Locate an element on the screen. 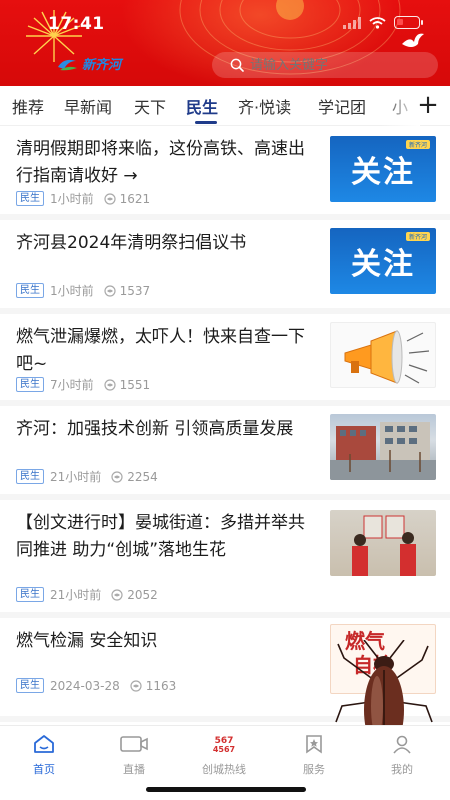 This screenshot has height=800, width=450. article-meta: 民生 21小时前 2254 is located at coordinates (87, 476).